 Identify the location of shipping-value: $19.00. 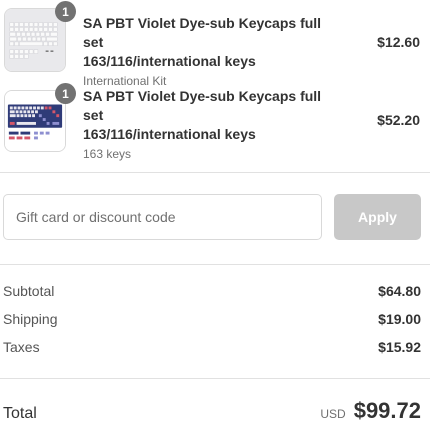
(399, 319).